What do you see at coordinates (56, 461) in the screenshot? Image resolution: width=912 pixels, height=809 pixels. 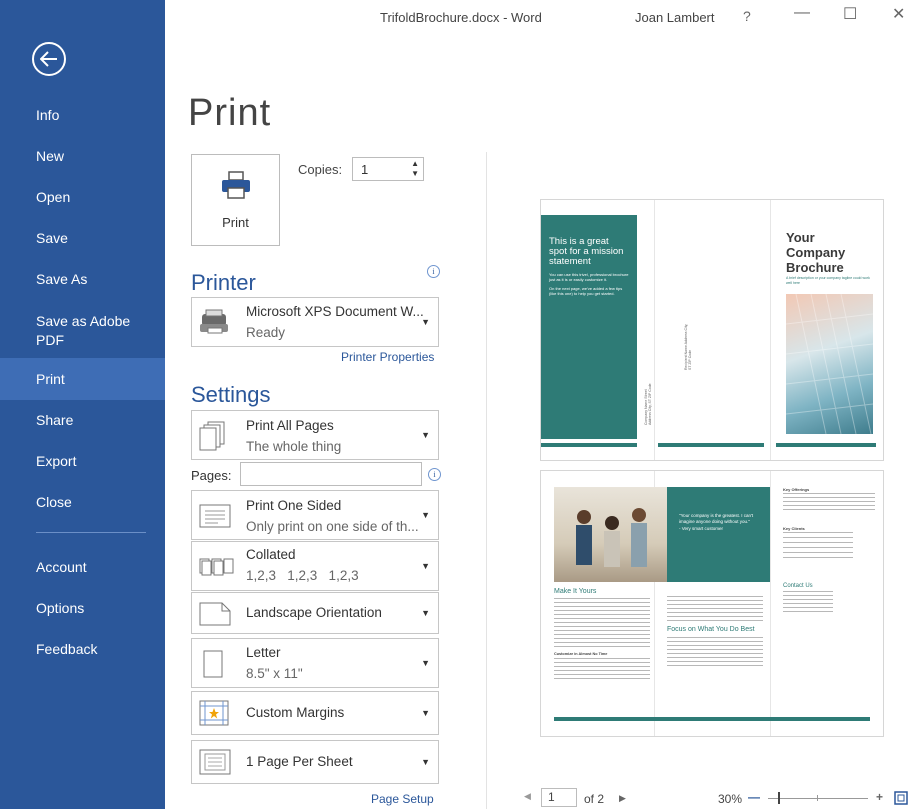 I see `nav-label: Export` at bounding box center [56, 461].